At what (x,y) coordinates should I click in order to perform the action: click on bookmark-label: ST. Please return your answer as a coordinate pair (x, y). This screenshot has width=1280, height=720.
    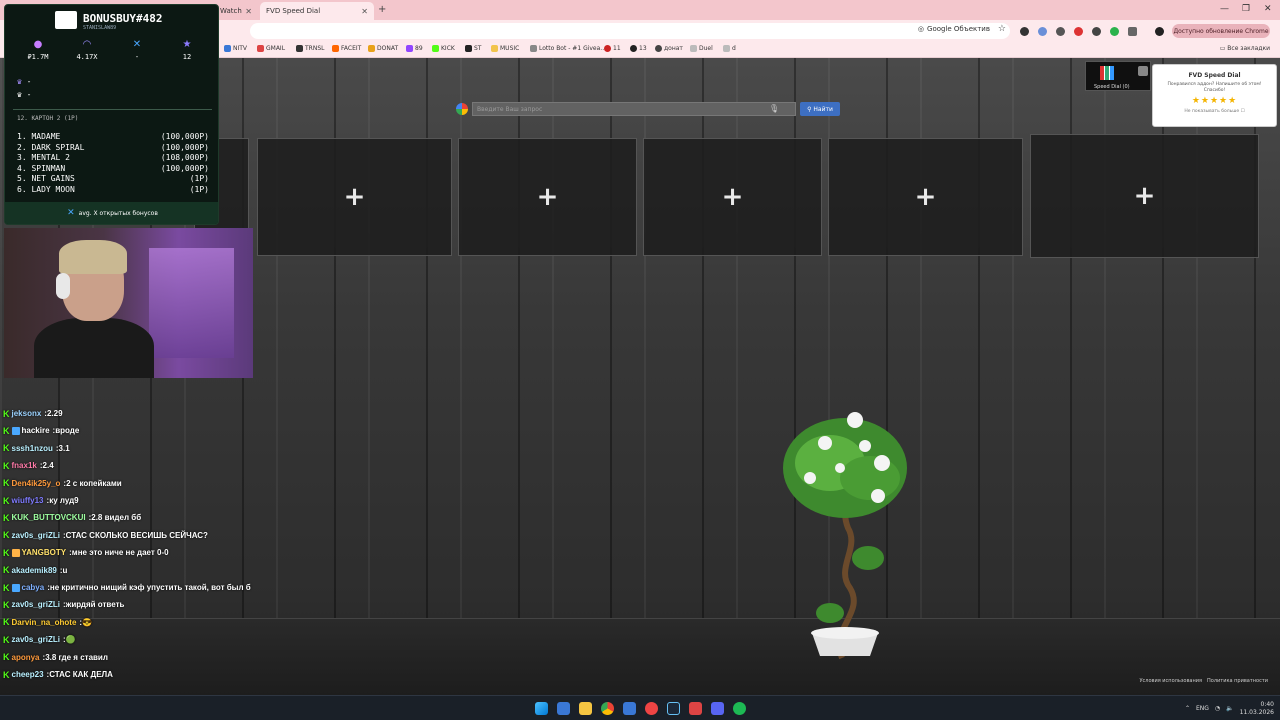
    Looking at the image, I should click on (478, 48).